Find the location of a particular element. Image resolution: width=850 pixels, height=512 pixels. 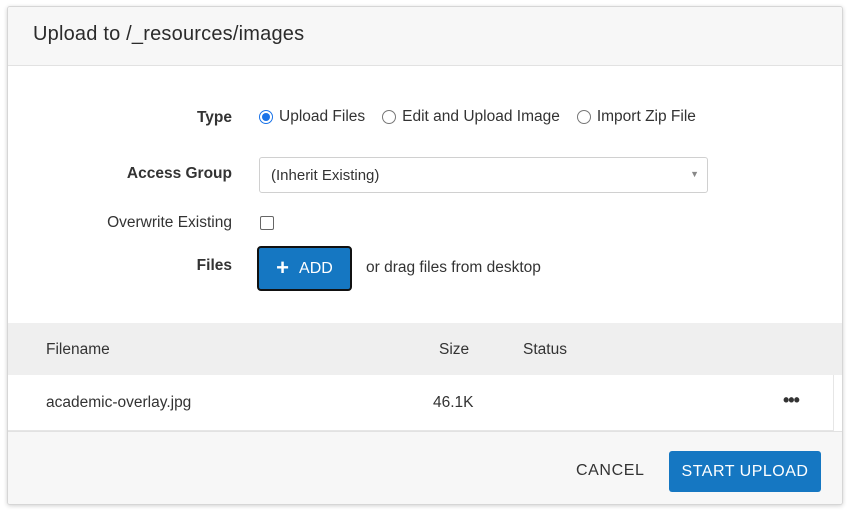

column-filename: Filename is located at coordinates (78, 349).